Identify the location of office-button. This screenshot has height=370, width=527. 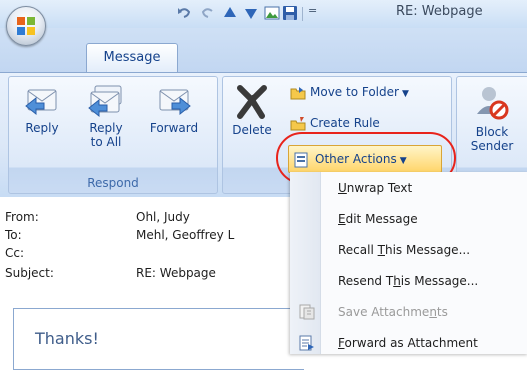
(26, 26).